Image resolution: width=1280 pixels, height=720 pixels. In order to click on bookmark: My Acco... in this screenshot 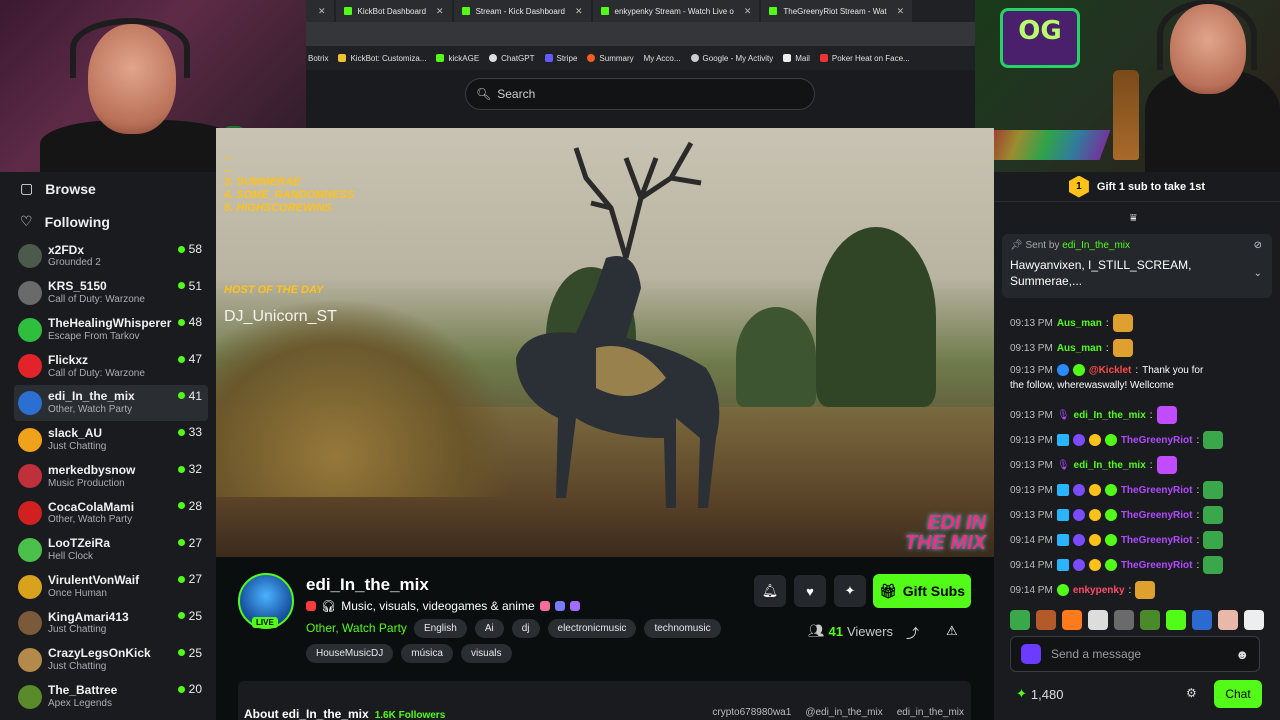, I will do `click(662, 58)`.